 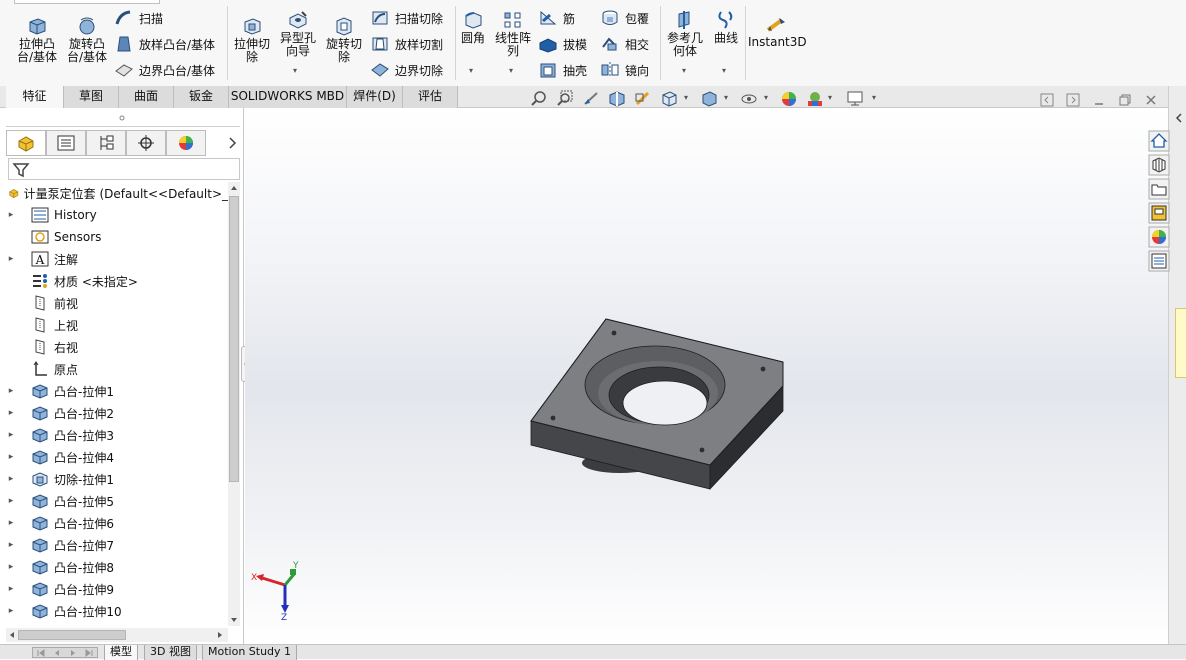 What do you see at coordinates (114, 193) in the screenshot?
I see `tree-root: 计量泵定位套 (Default<<Default>_` at bounding box center [114, 193].